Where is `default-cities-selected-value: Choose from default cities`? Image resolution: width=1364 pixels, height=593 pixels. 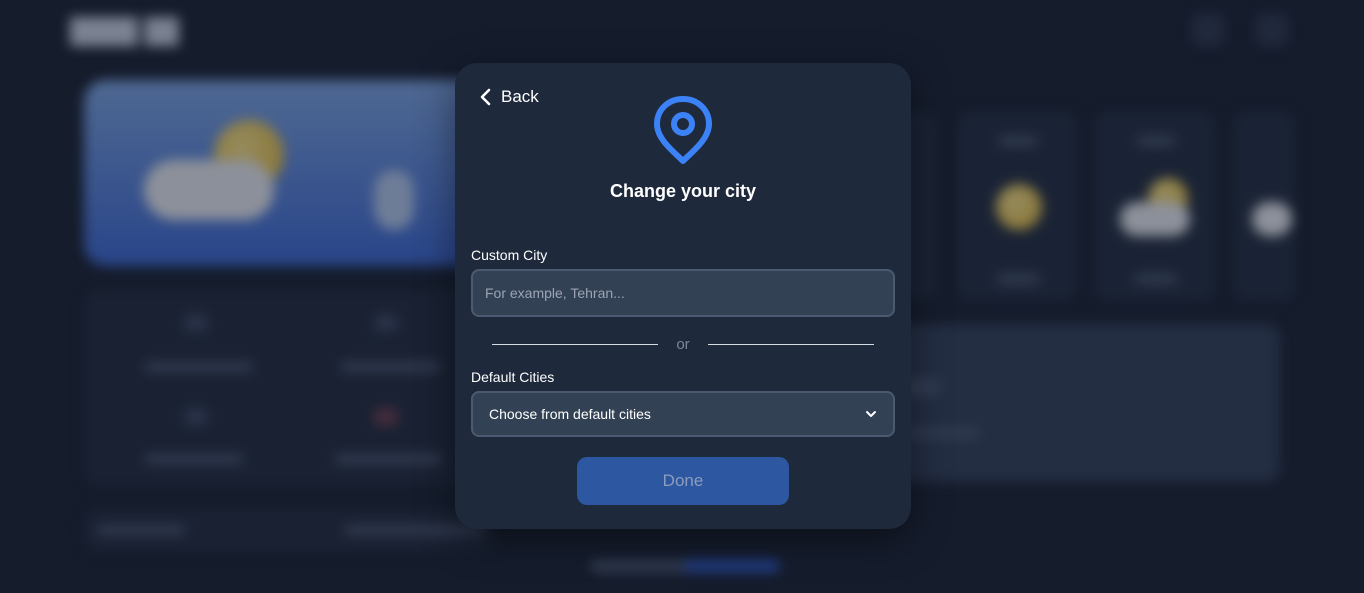
default-cities-selected-value: Choose from default cities is located at coordinates (570, 414).